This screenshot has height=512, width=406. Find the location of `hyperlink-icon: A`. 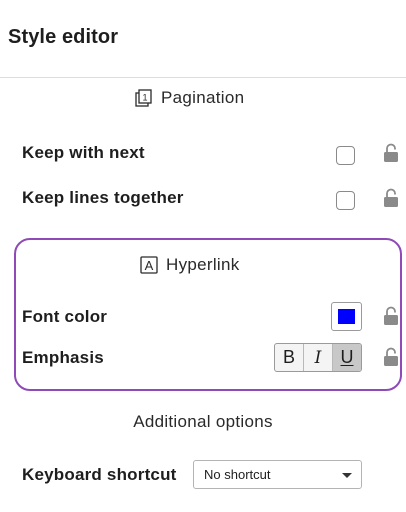

hyperlink-icon: A is located at coordinates (149, 265).